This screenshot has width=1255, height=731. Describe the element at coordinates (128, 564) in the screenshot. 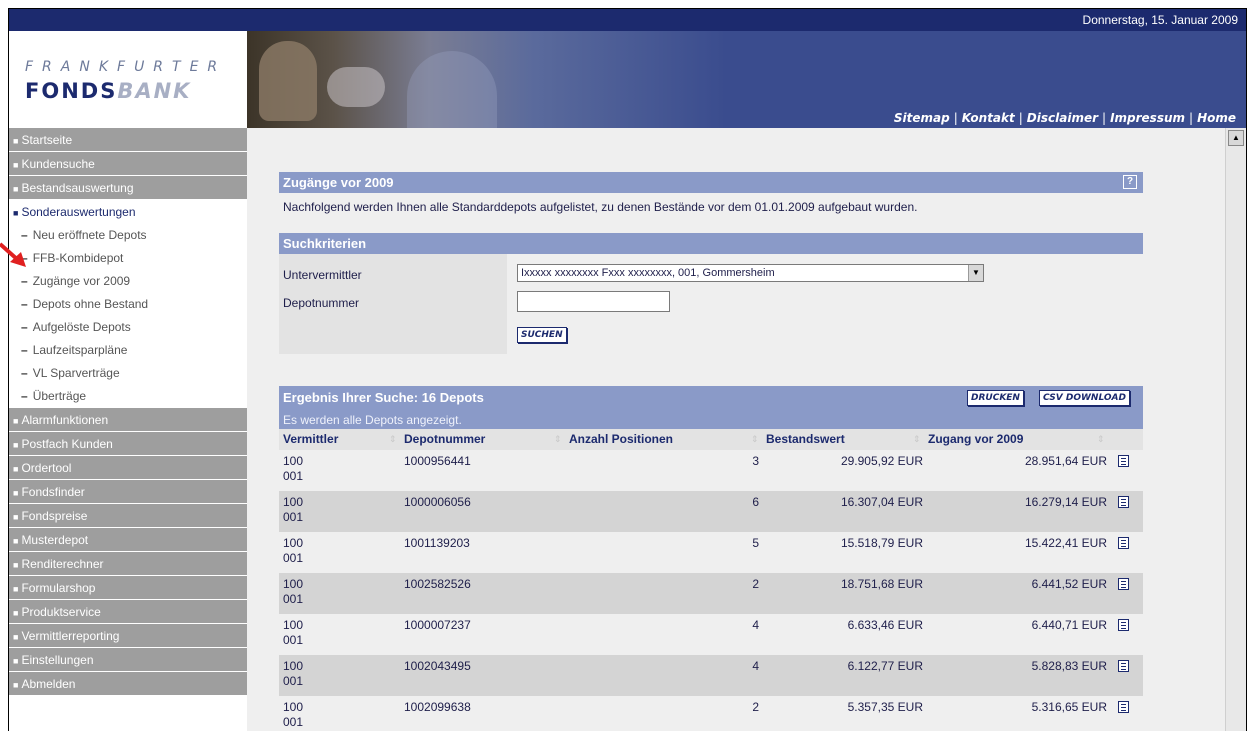

I see `sidebar-item-renditerechner: ■ Renditerechner` at that location.